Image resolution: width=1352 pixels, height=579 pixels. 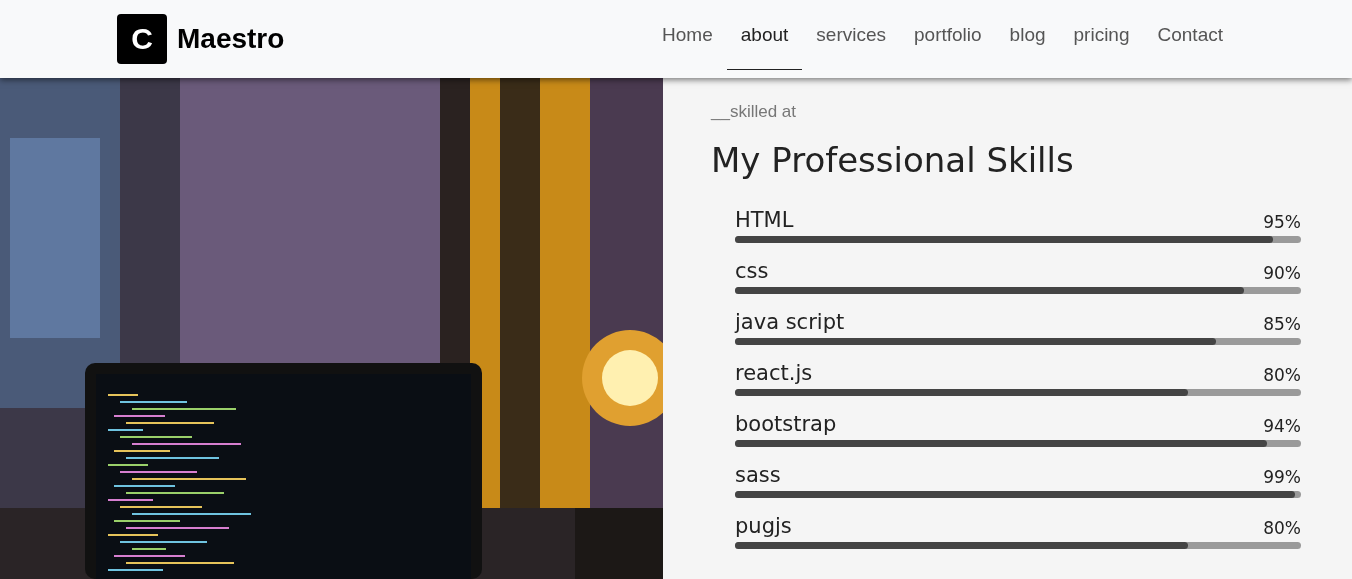 I want to click on skill-percent: 99%, so click(x=1282, y=477).